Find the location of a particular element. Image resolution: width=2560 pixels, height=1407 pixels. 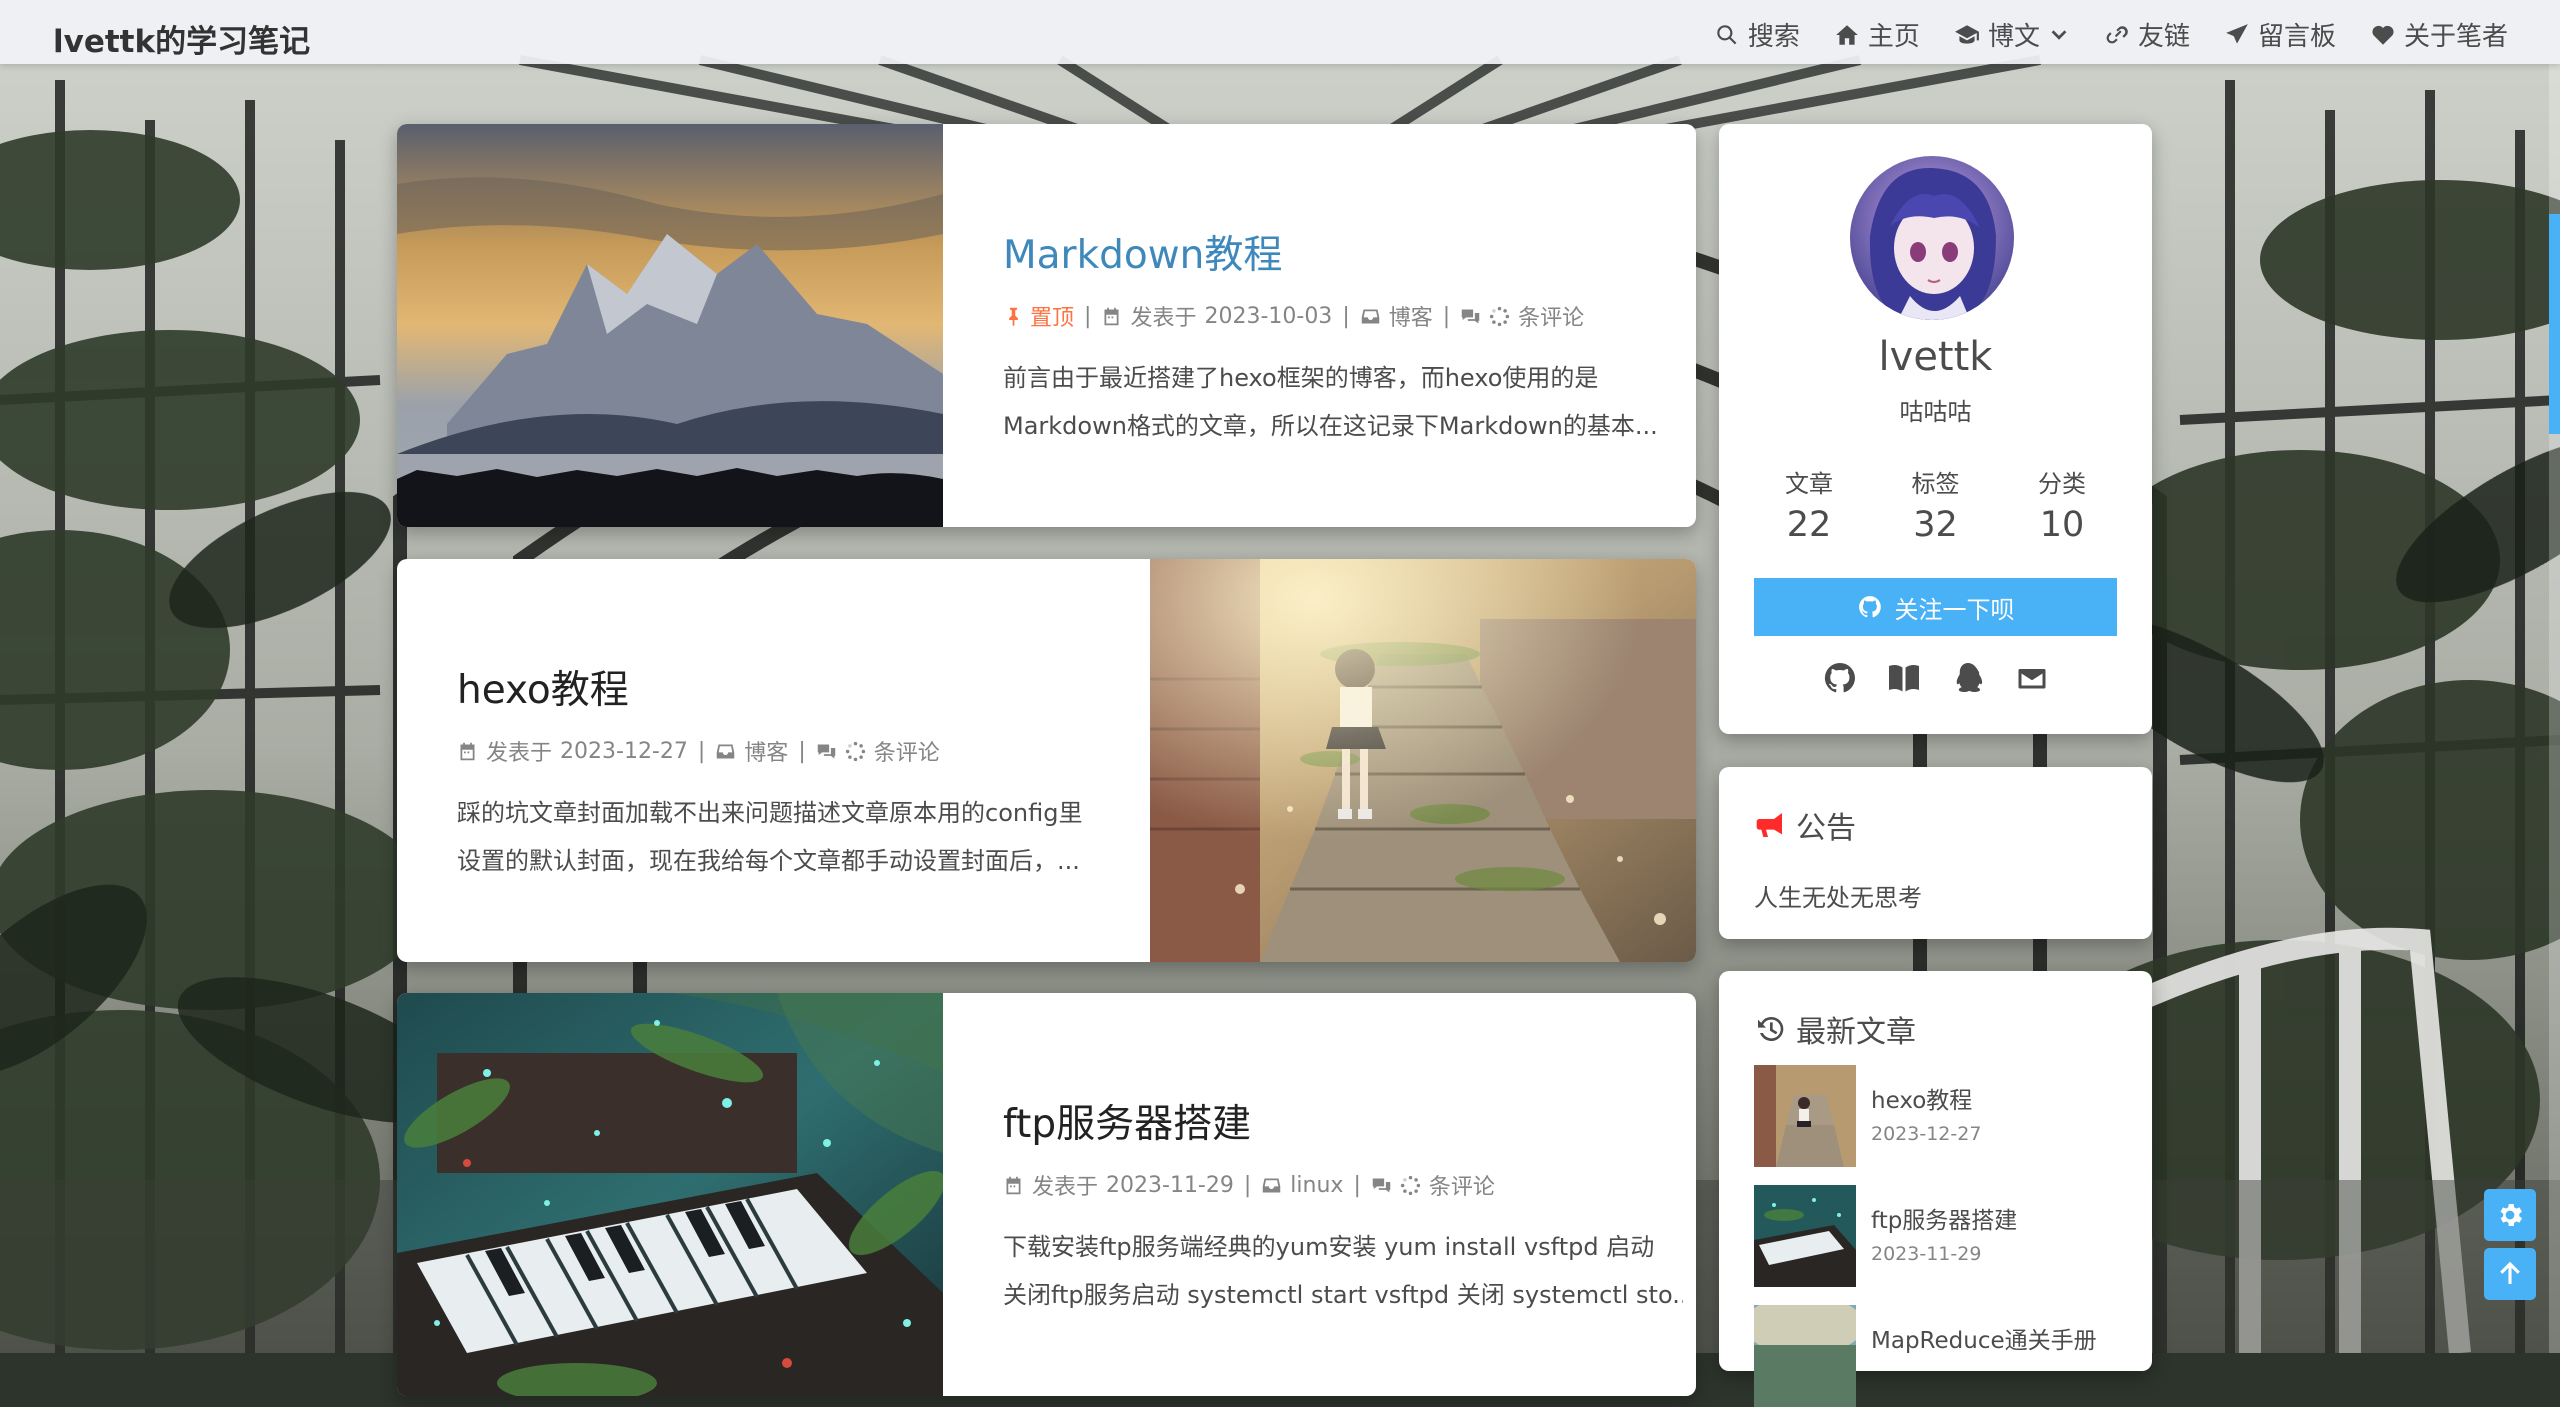

nav-menu: 搜索 主页 博文 友链 留言板 关于笔者 is located at coordinates (2111, 34).